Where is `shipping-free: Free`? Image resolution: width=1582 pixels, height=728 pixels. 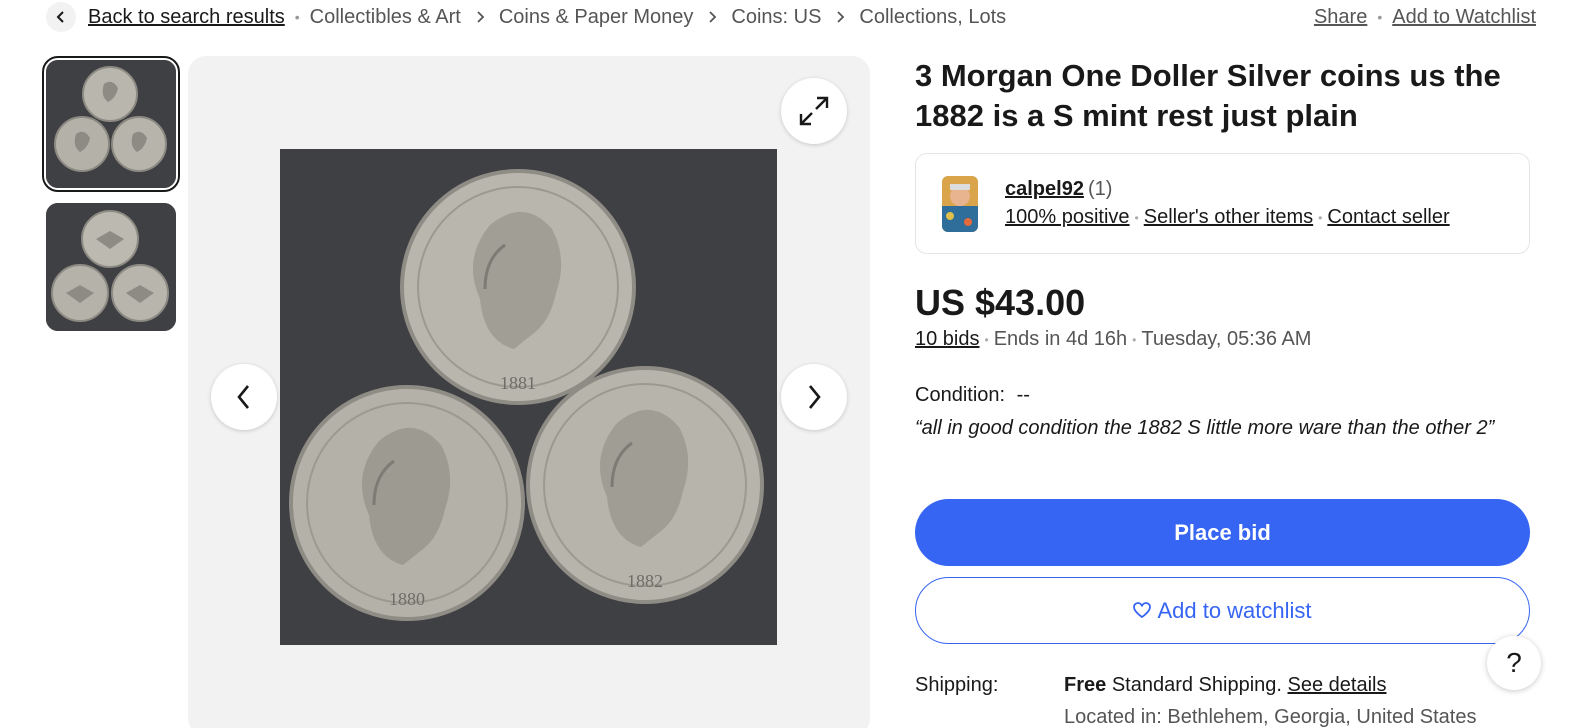 shipping-free: Free is located at coordinates (1085, 685).